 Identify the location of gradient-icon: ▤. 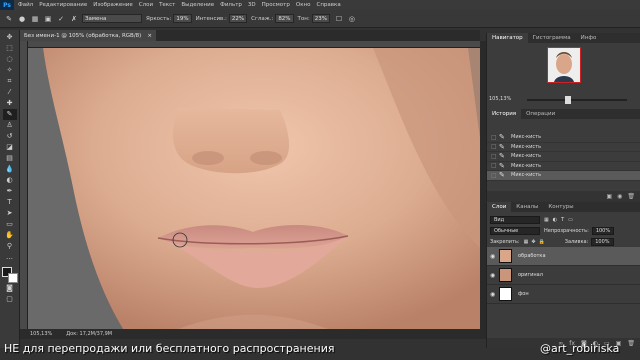
(10, 158).